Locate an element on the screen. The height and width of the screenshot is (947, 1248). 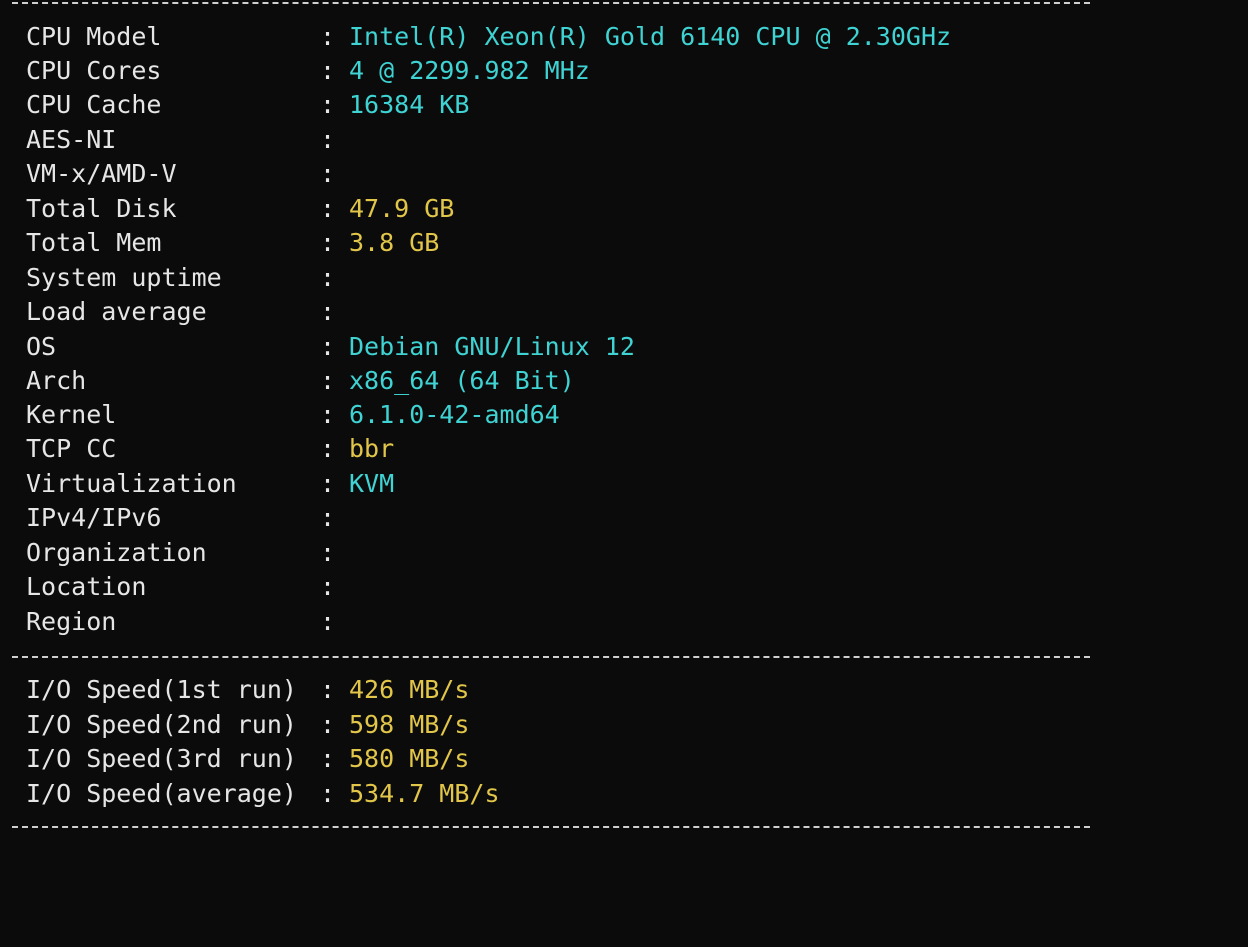
io-label: I/O Speed(1st run) is located at coordinates (161, 689).